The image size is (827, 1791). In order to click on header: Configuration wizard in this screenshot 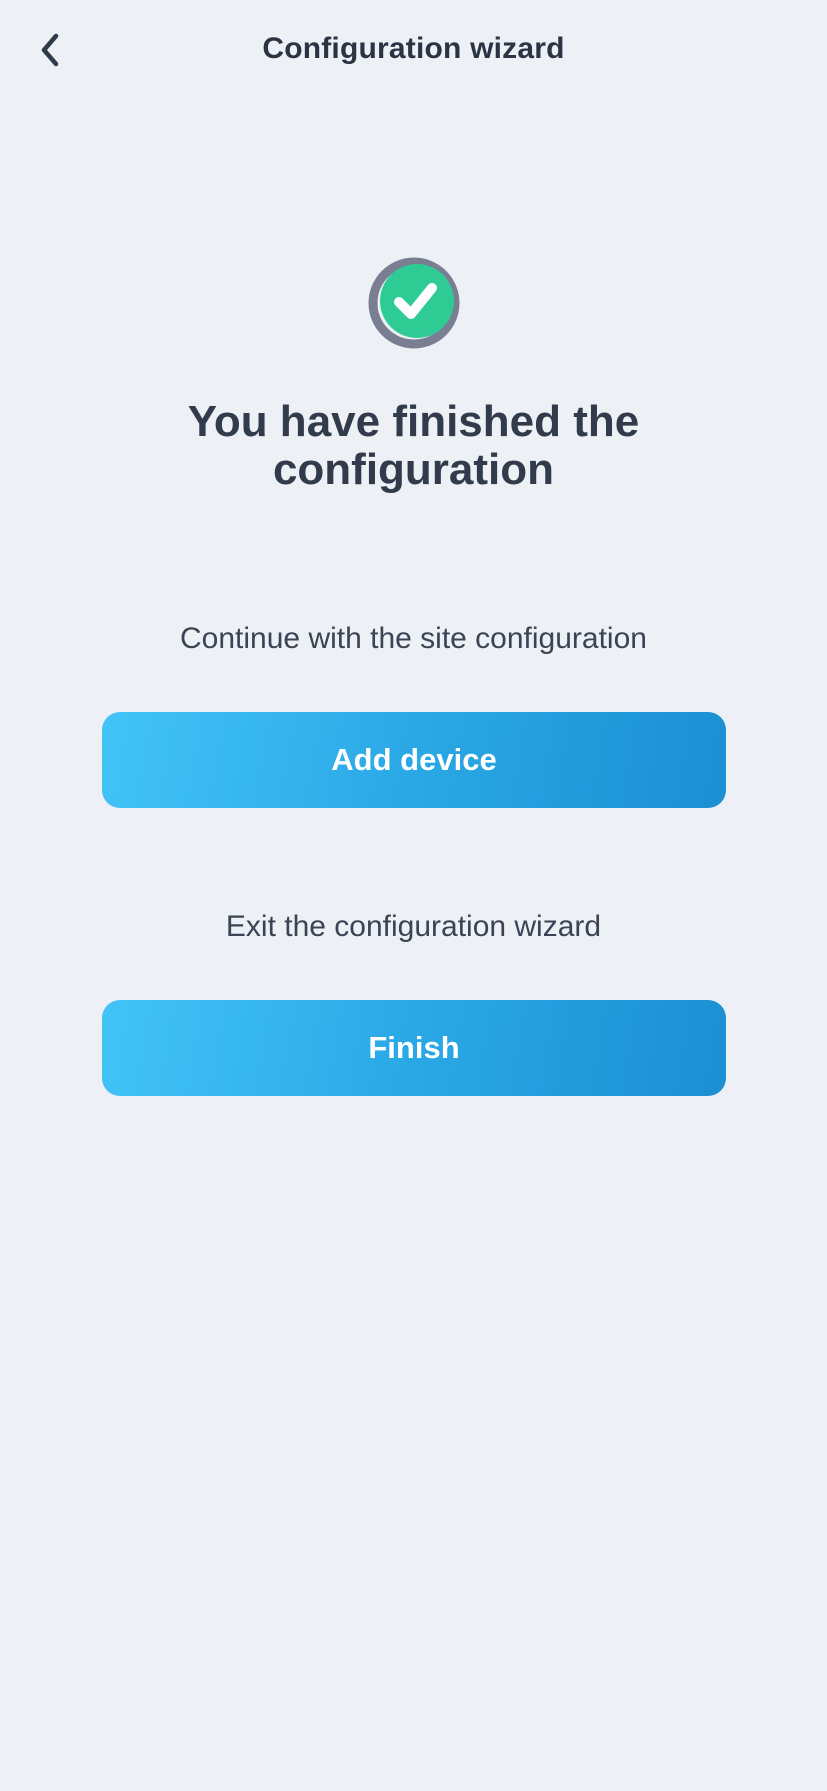, I will do `click(413, 52)`.